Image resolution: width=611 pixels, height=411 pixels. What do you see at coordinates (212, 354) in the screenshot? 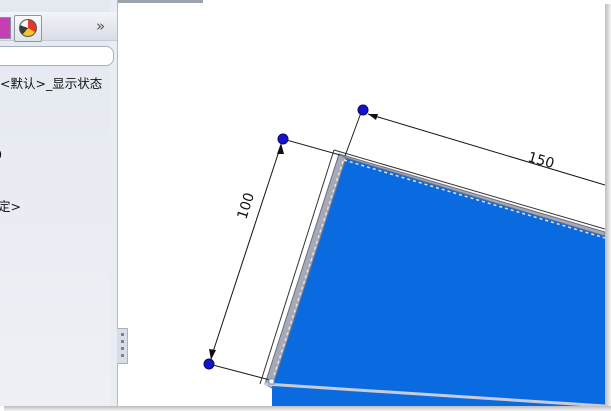
I see `dim-100-arrow-bottom` at bounding box center [212, 354].